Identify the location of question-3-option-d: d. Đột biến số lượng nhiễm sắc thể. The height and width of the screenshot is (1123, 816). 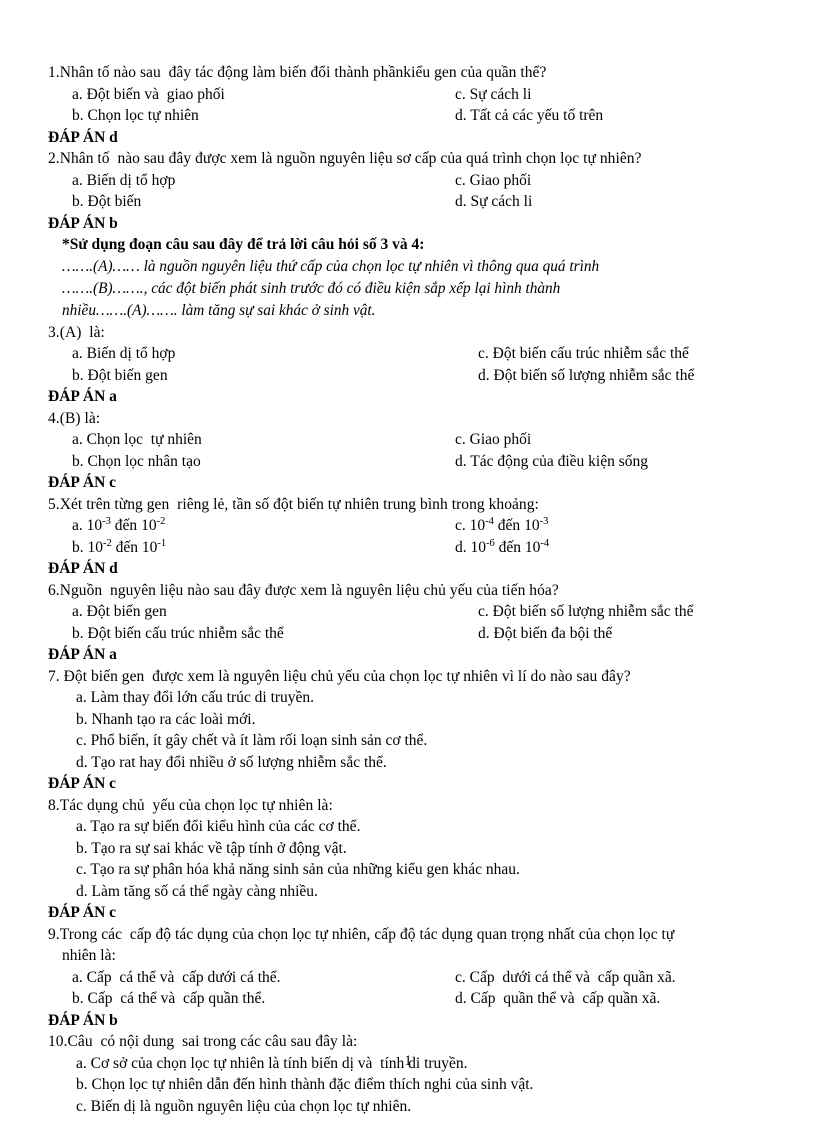
(586, 375).